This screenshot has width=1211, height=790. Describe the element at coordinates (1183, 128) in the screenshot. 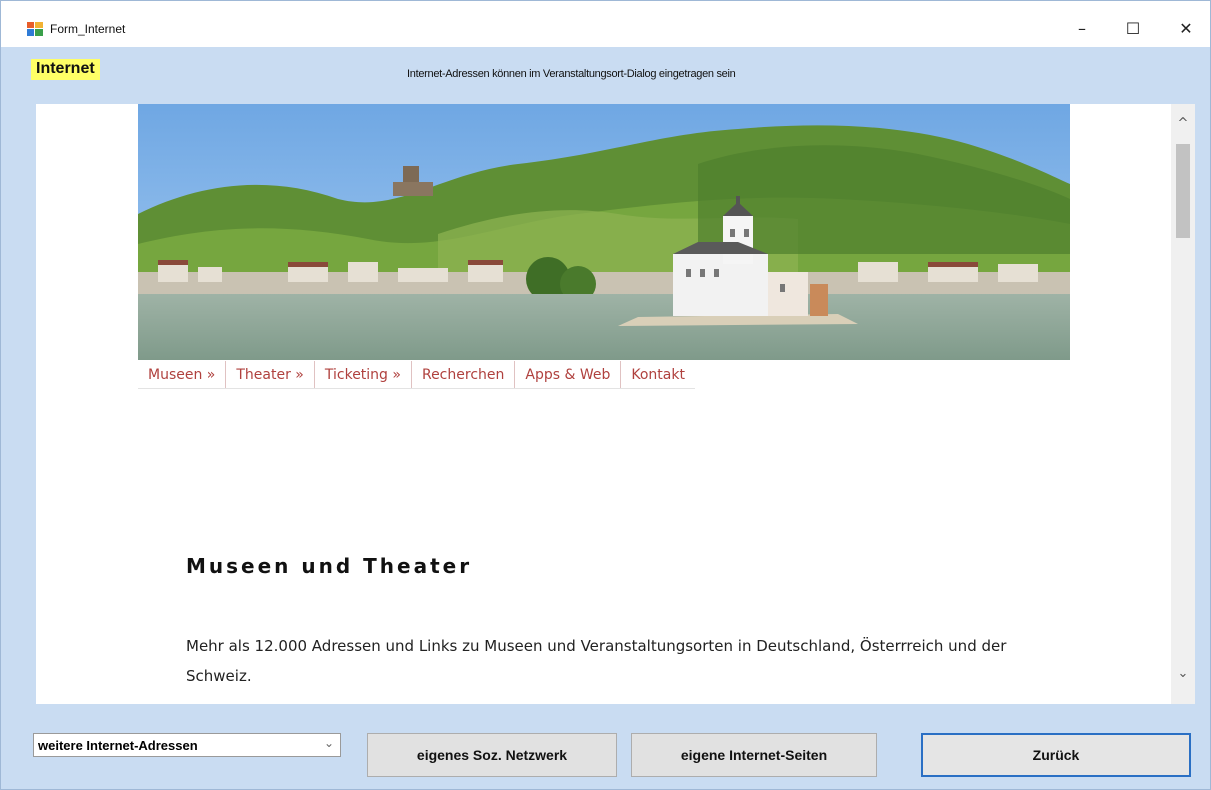

I see `chevron-up-icon: ^` at that location.